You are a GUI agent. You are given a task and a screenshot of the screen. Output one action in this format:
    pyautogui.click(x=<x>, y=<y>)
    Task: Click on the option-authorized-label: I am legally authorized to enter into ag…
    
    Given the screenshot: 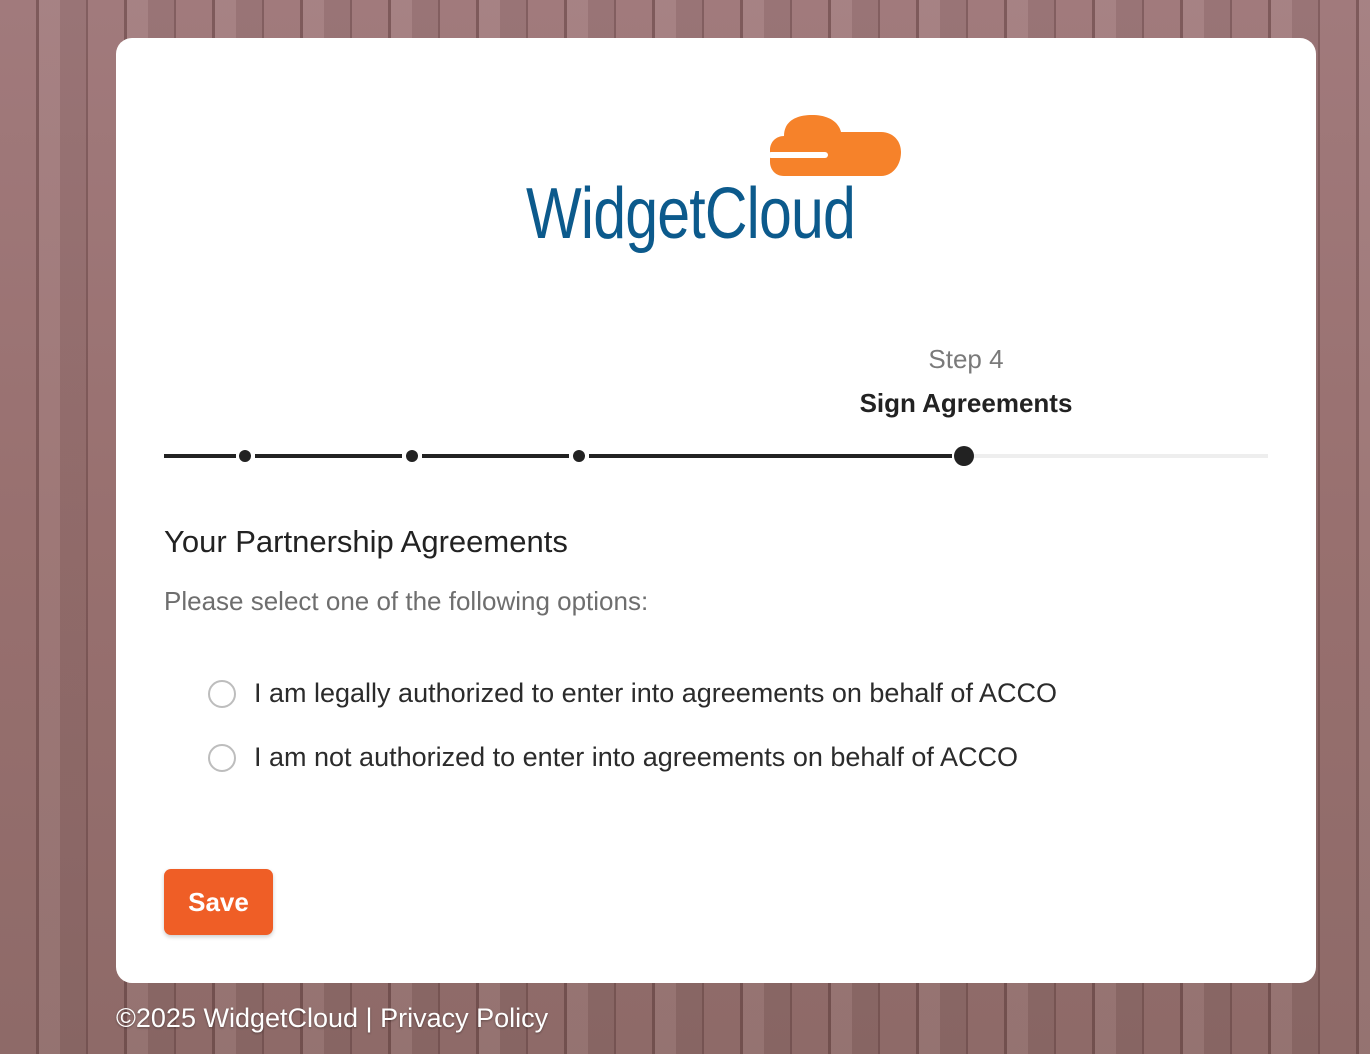 What is the action you would take?
    pyautogui.click(x=655, y=693)
    